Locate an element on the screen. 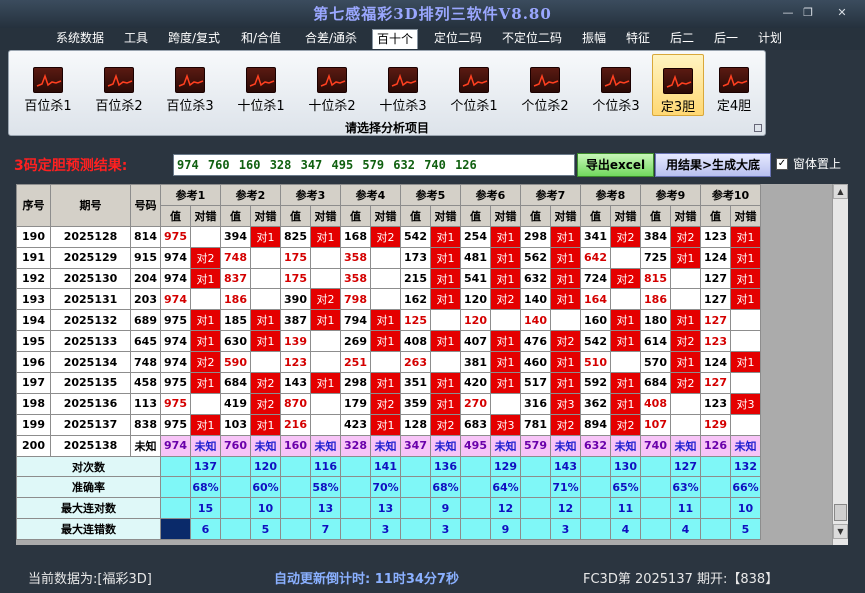  ribbon-button: 定4胆 is located at coordinates (734, 85).